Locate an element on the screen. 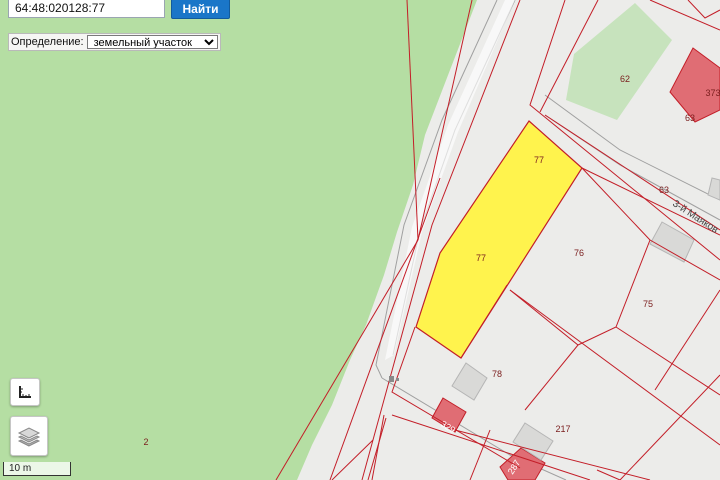 This screenshot has height=480, width=720. definition-label: Определение: is located at coordinates (47, 42).